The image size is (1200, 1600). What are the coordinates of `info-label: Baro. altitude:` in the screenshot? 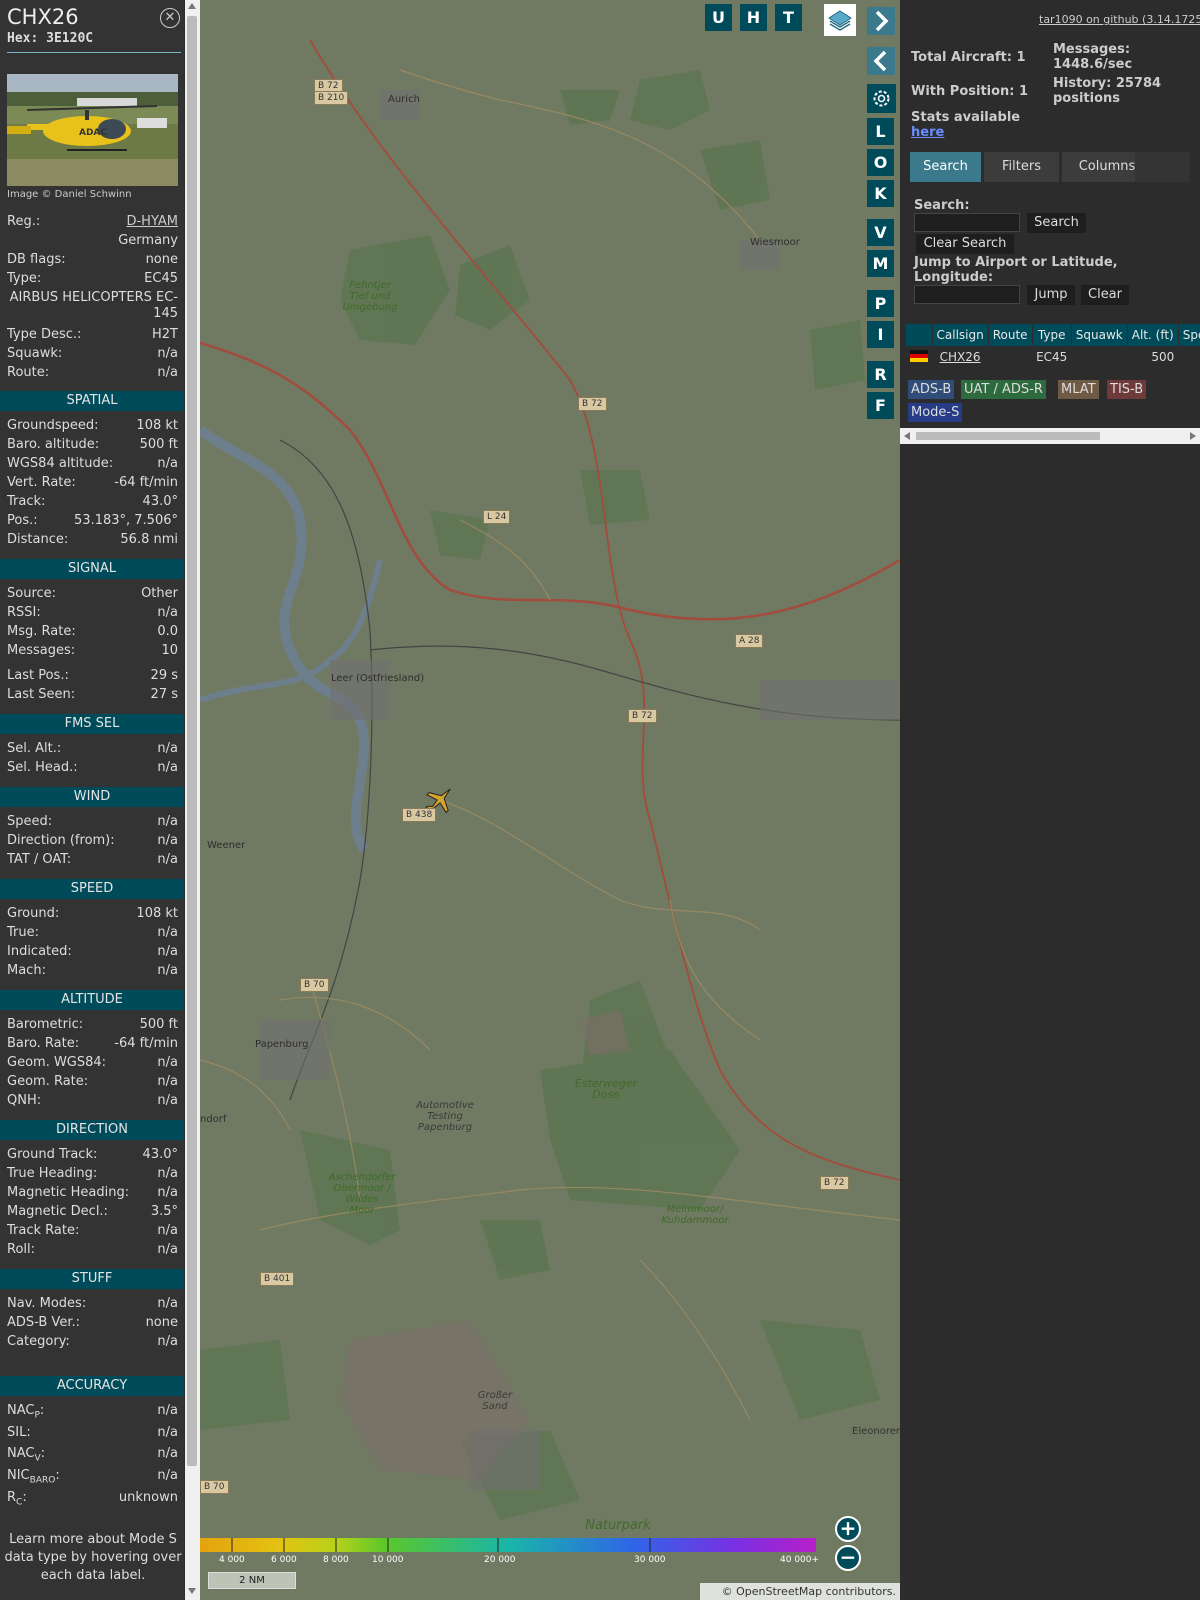 It's located at (53, 444).